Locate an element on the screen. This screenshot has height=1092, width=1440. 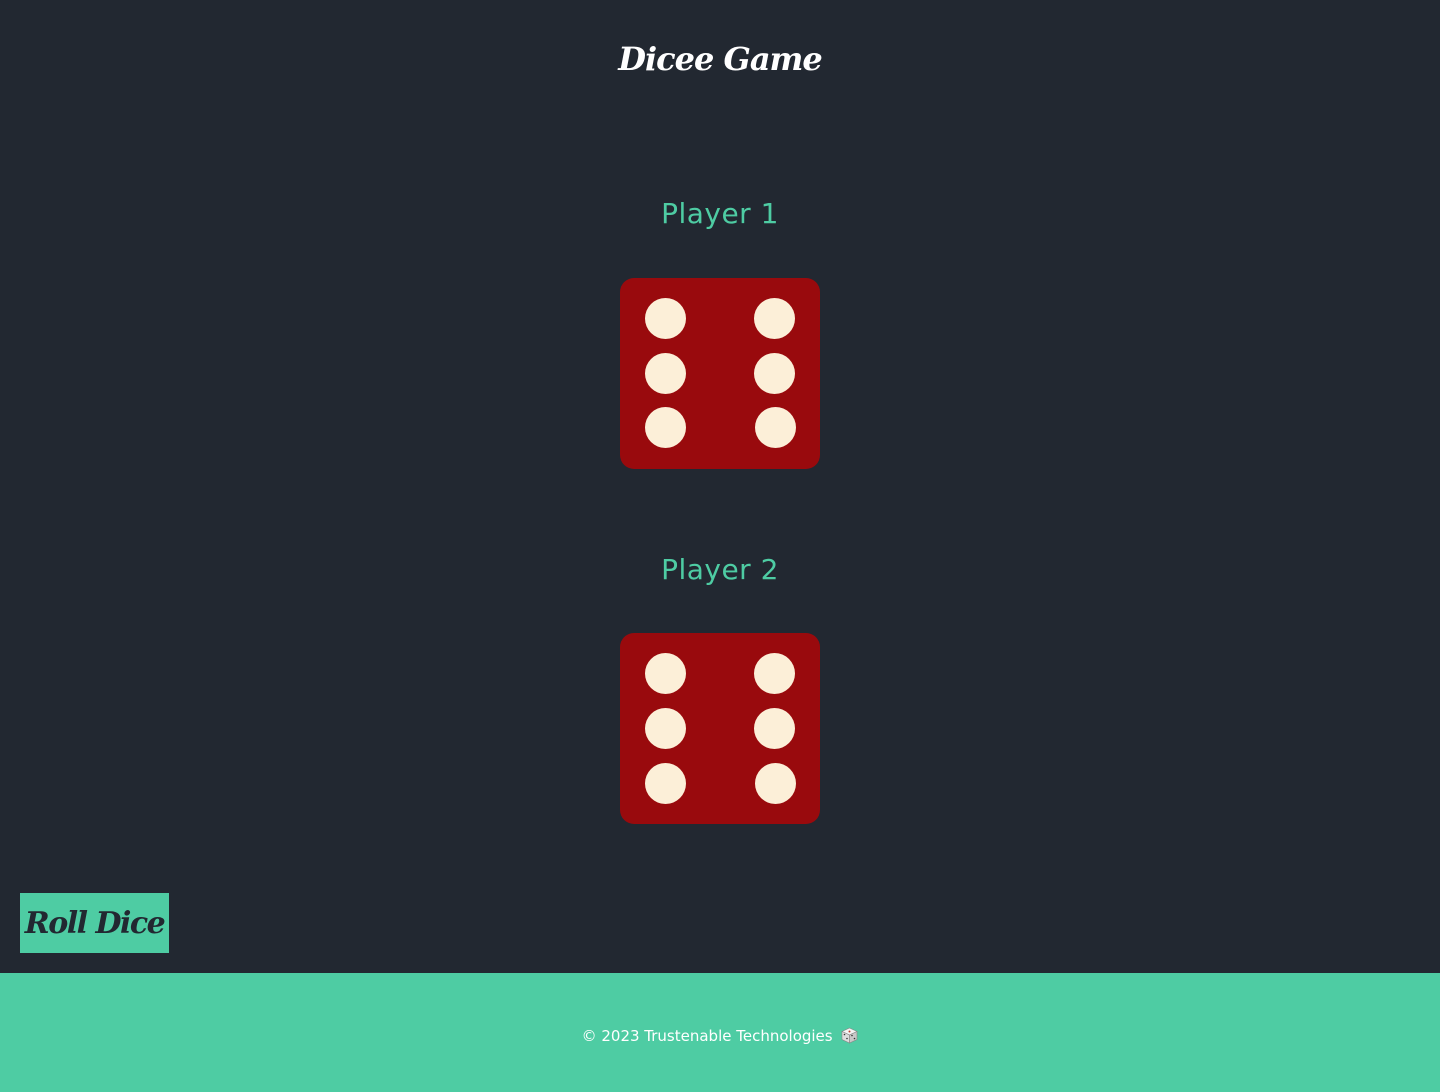
footer: © 2023 Trustenable Technologies is located at coordinates (720, 1032).